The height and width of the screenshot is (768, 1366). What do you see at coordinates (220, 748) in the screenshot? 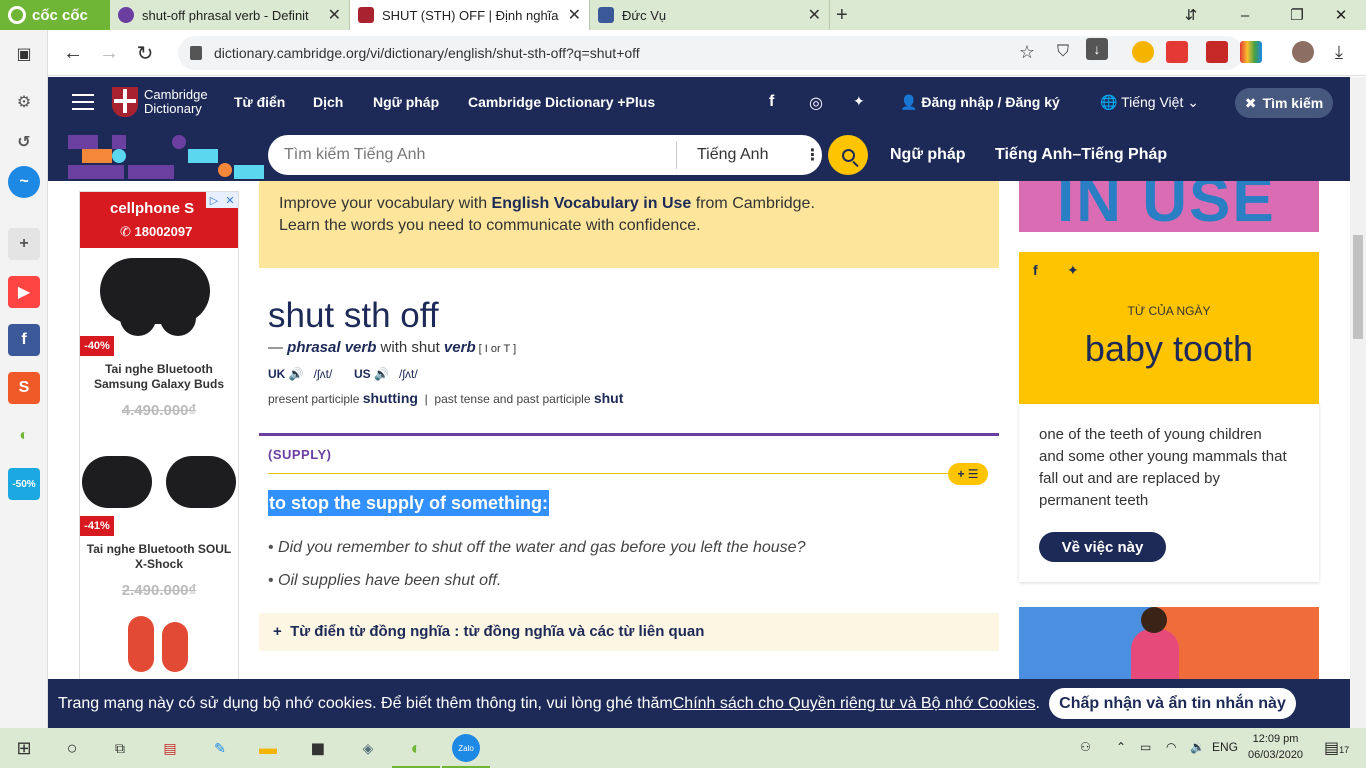
I see `app-icon: ✎` at bounding box center [220, 748].